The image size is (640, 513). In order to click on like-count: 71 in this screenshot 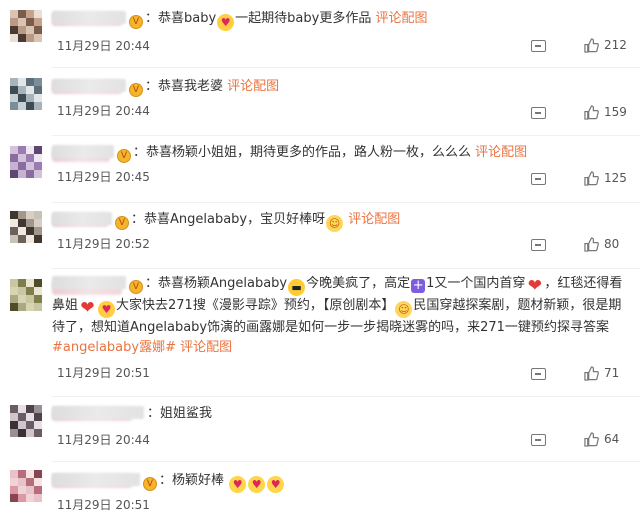, I will do `click(612, 373)`.